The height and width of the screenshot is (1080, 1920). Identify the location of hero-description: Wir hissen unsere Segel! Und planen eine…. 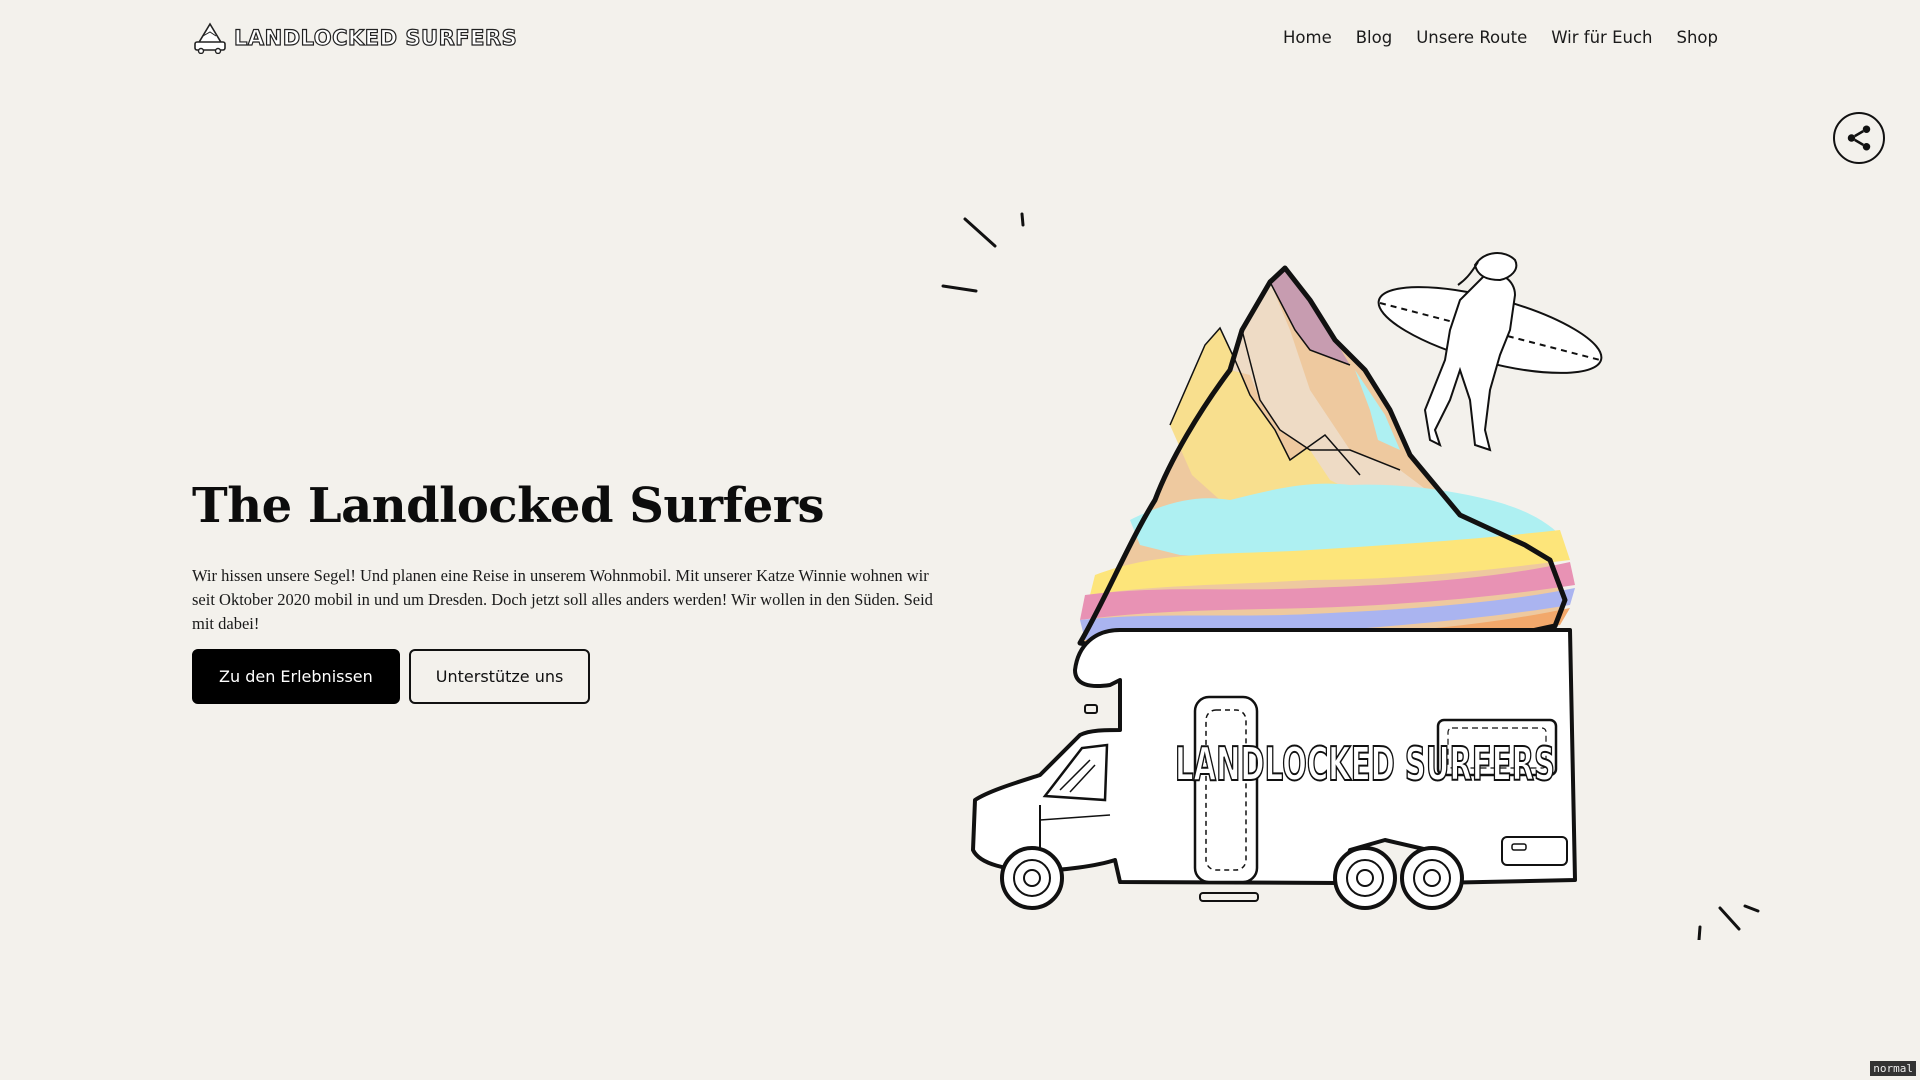
(562, 599).